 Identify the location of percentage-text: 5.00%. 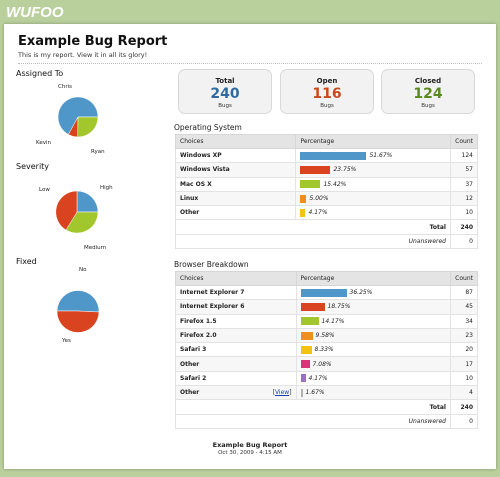
(319, 199).